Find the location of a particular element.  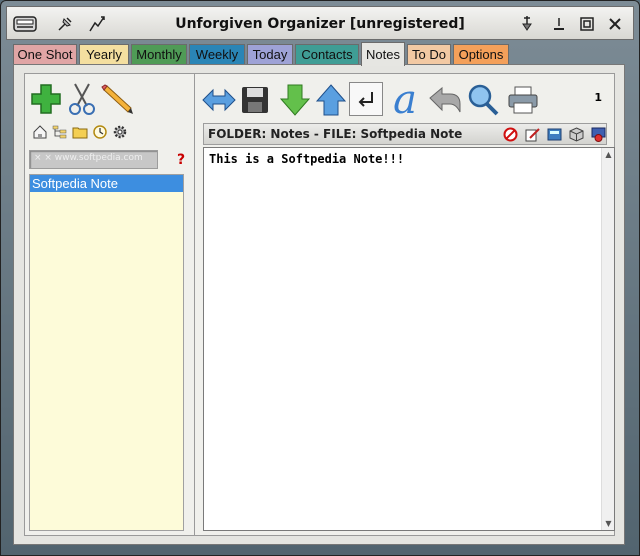

maximize-icon is located at coordinates (587, 24).